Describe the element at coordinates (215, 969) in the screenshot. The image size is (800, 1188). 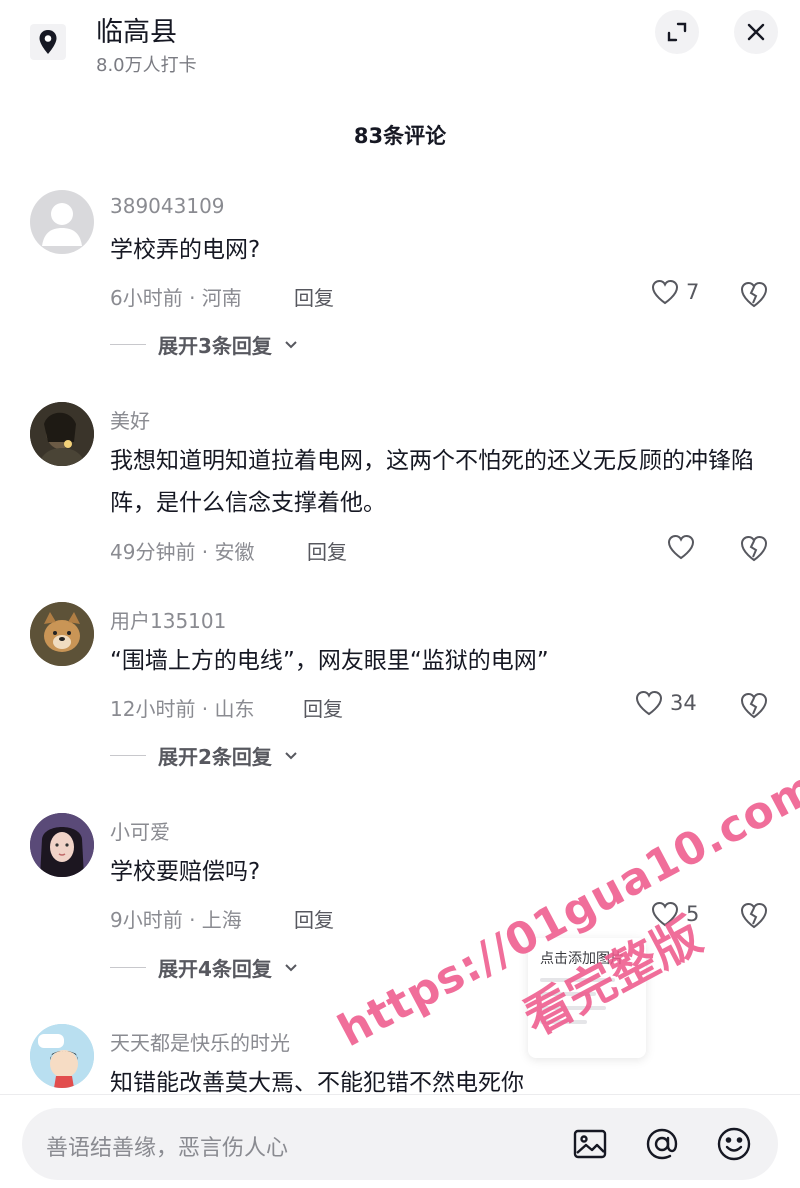
I see `expand-replies-label: 展开4条回复` at that location.